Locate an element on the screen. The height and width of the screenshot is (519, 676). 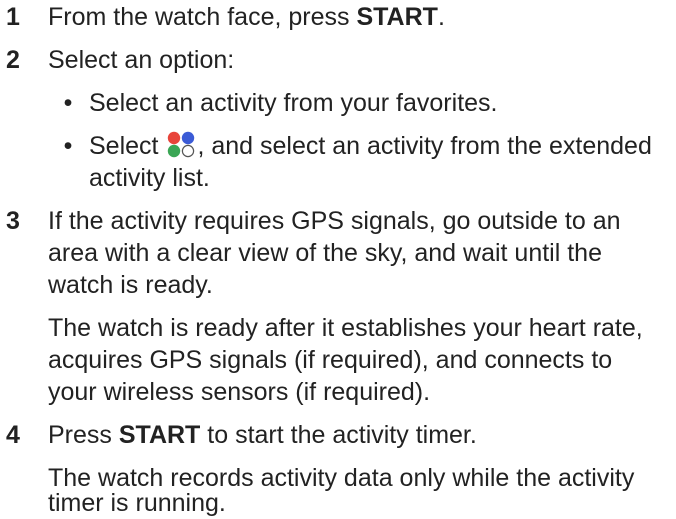
step-number: 3 is located at coordinates (13, 221).